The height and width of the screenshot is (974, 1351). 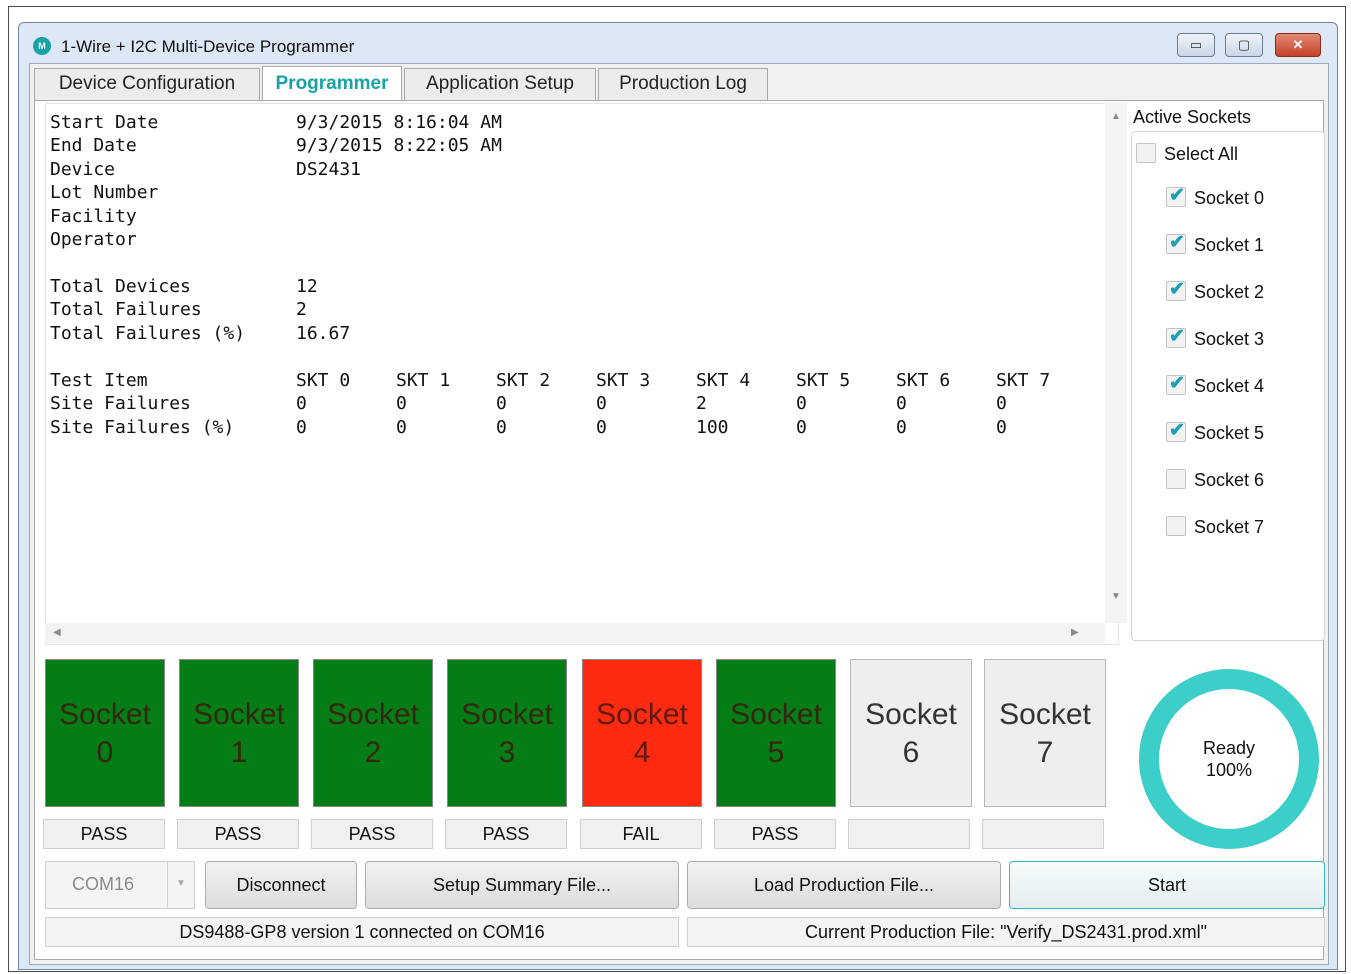 What do you see at coordinates (99, 380) in the screenshot?
I see `failure-table-row-label: Test Item` at bounding box center [99, 380].